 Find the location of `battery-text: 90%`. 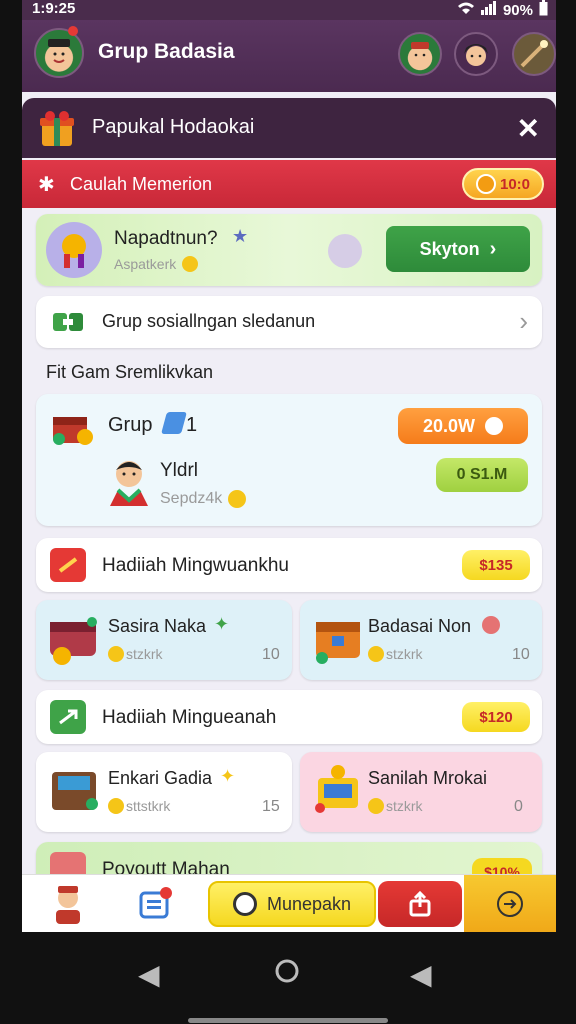

battery-text: 90% is located at coordinates (517, 10).